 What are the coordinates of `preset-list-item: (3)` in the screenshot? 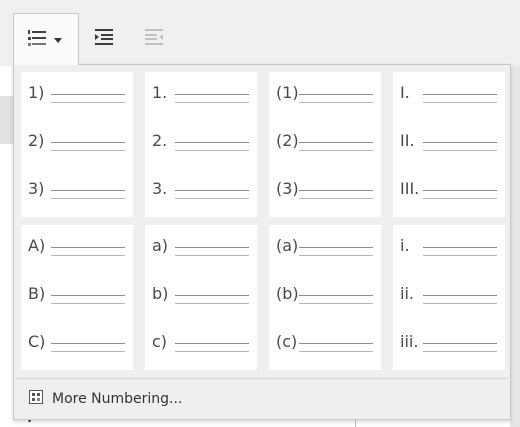 It's located at (325, 190).